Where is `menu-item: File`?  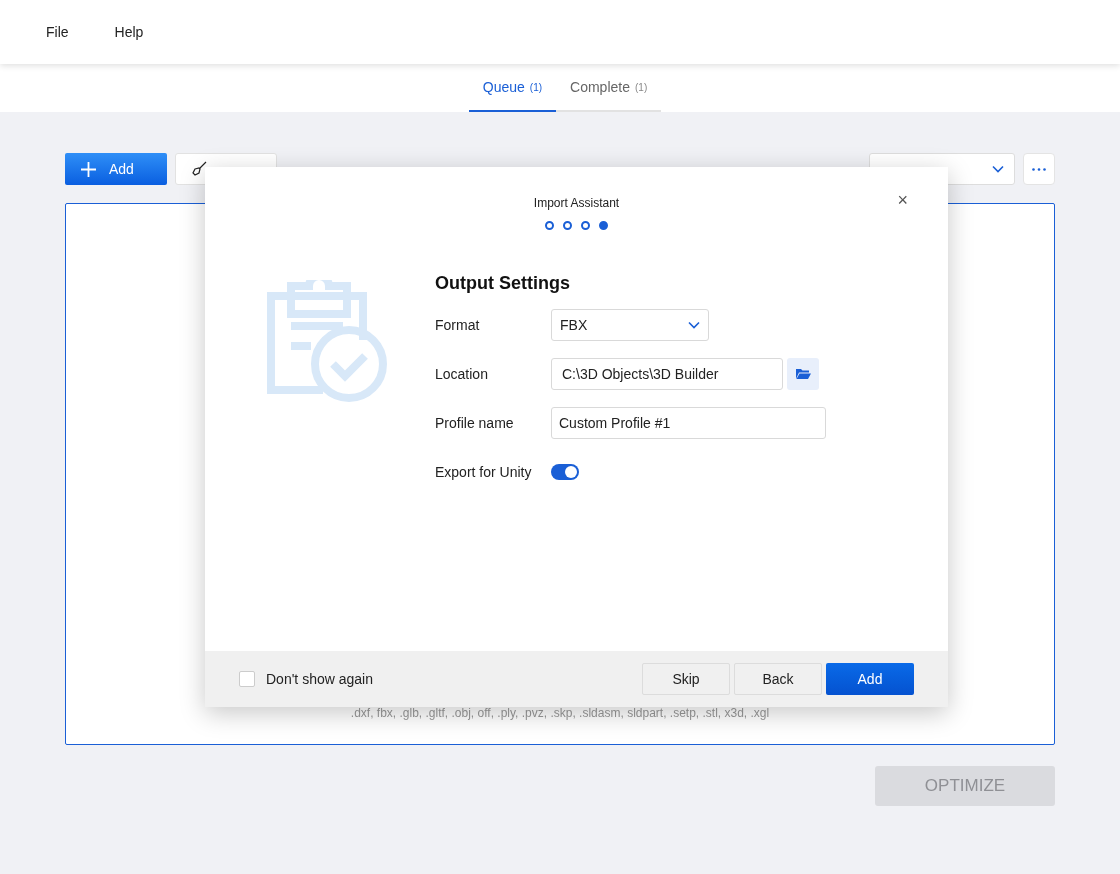
menu-item: File is located at coordinates (57, 32).